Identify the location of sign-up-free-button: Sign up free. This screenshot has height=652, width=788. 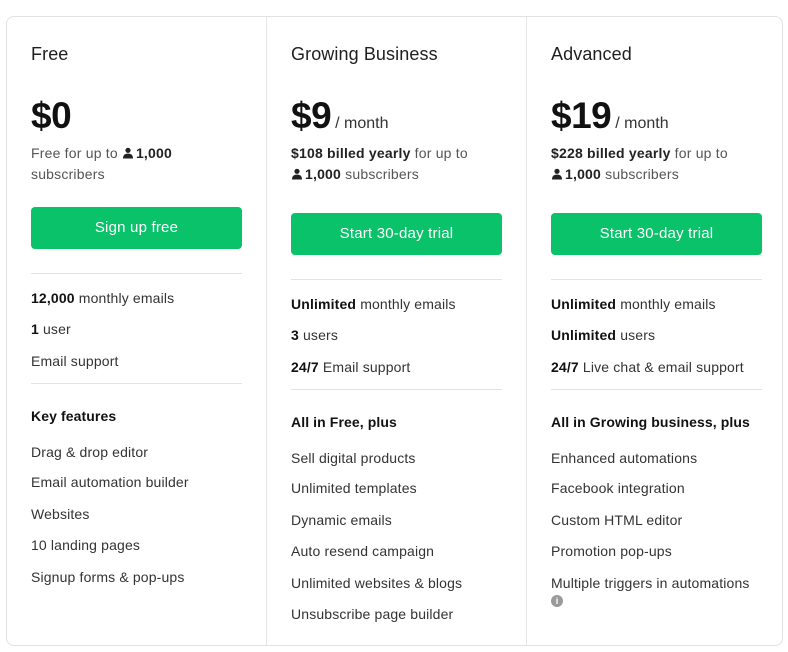
(136, 228).